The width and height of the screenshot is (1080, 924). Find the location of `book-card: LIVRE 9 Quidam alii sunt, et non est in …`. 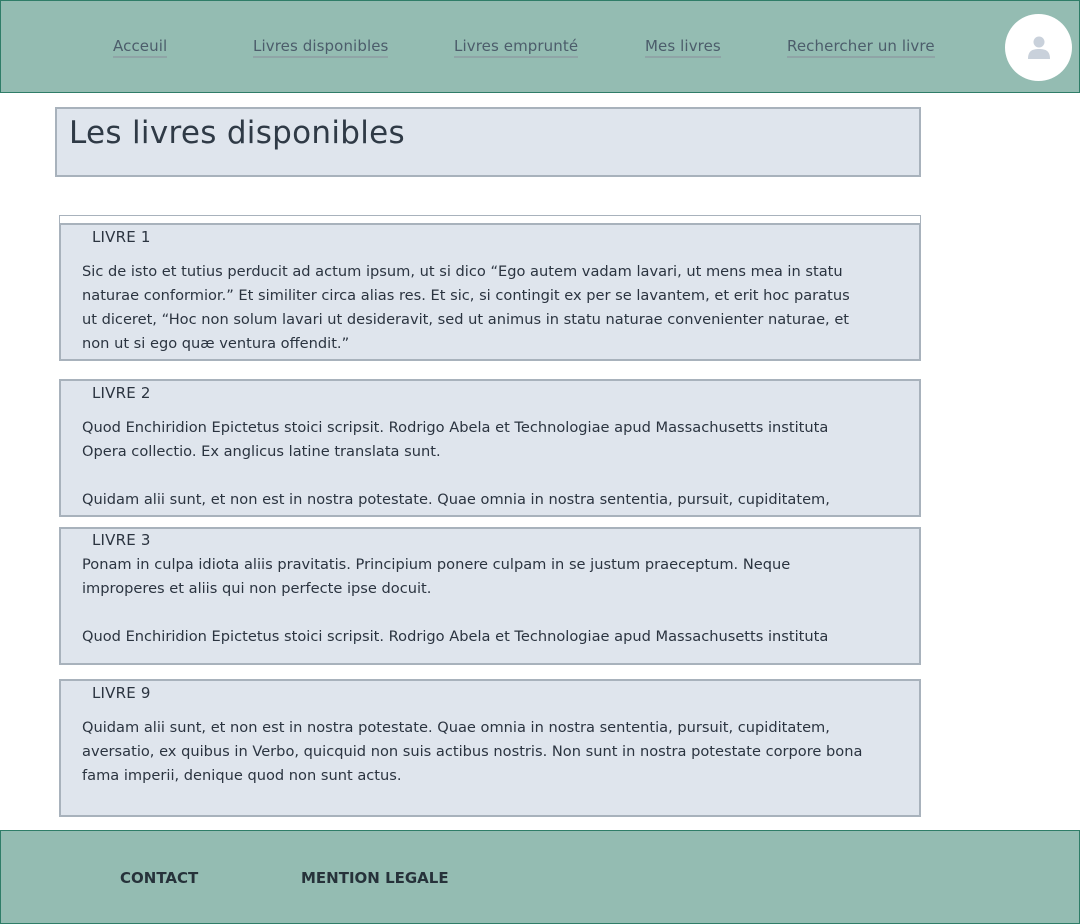

book-card: LIVRE 9 Quidam alii sunt, et non est in … is located at coordinates (490, 748).